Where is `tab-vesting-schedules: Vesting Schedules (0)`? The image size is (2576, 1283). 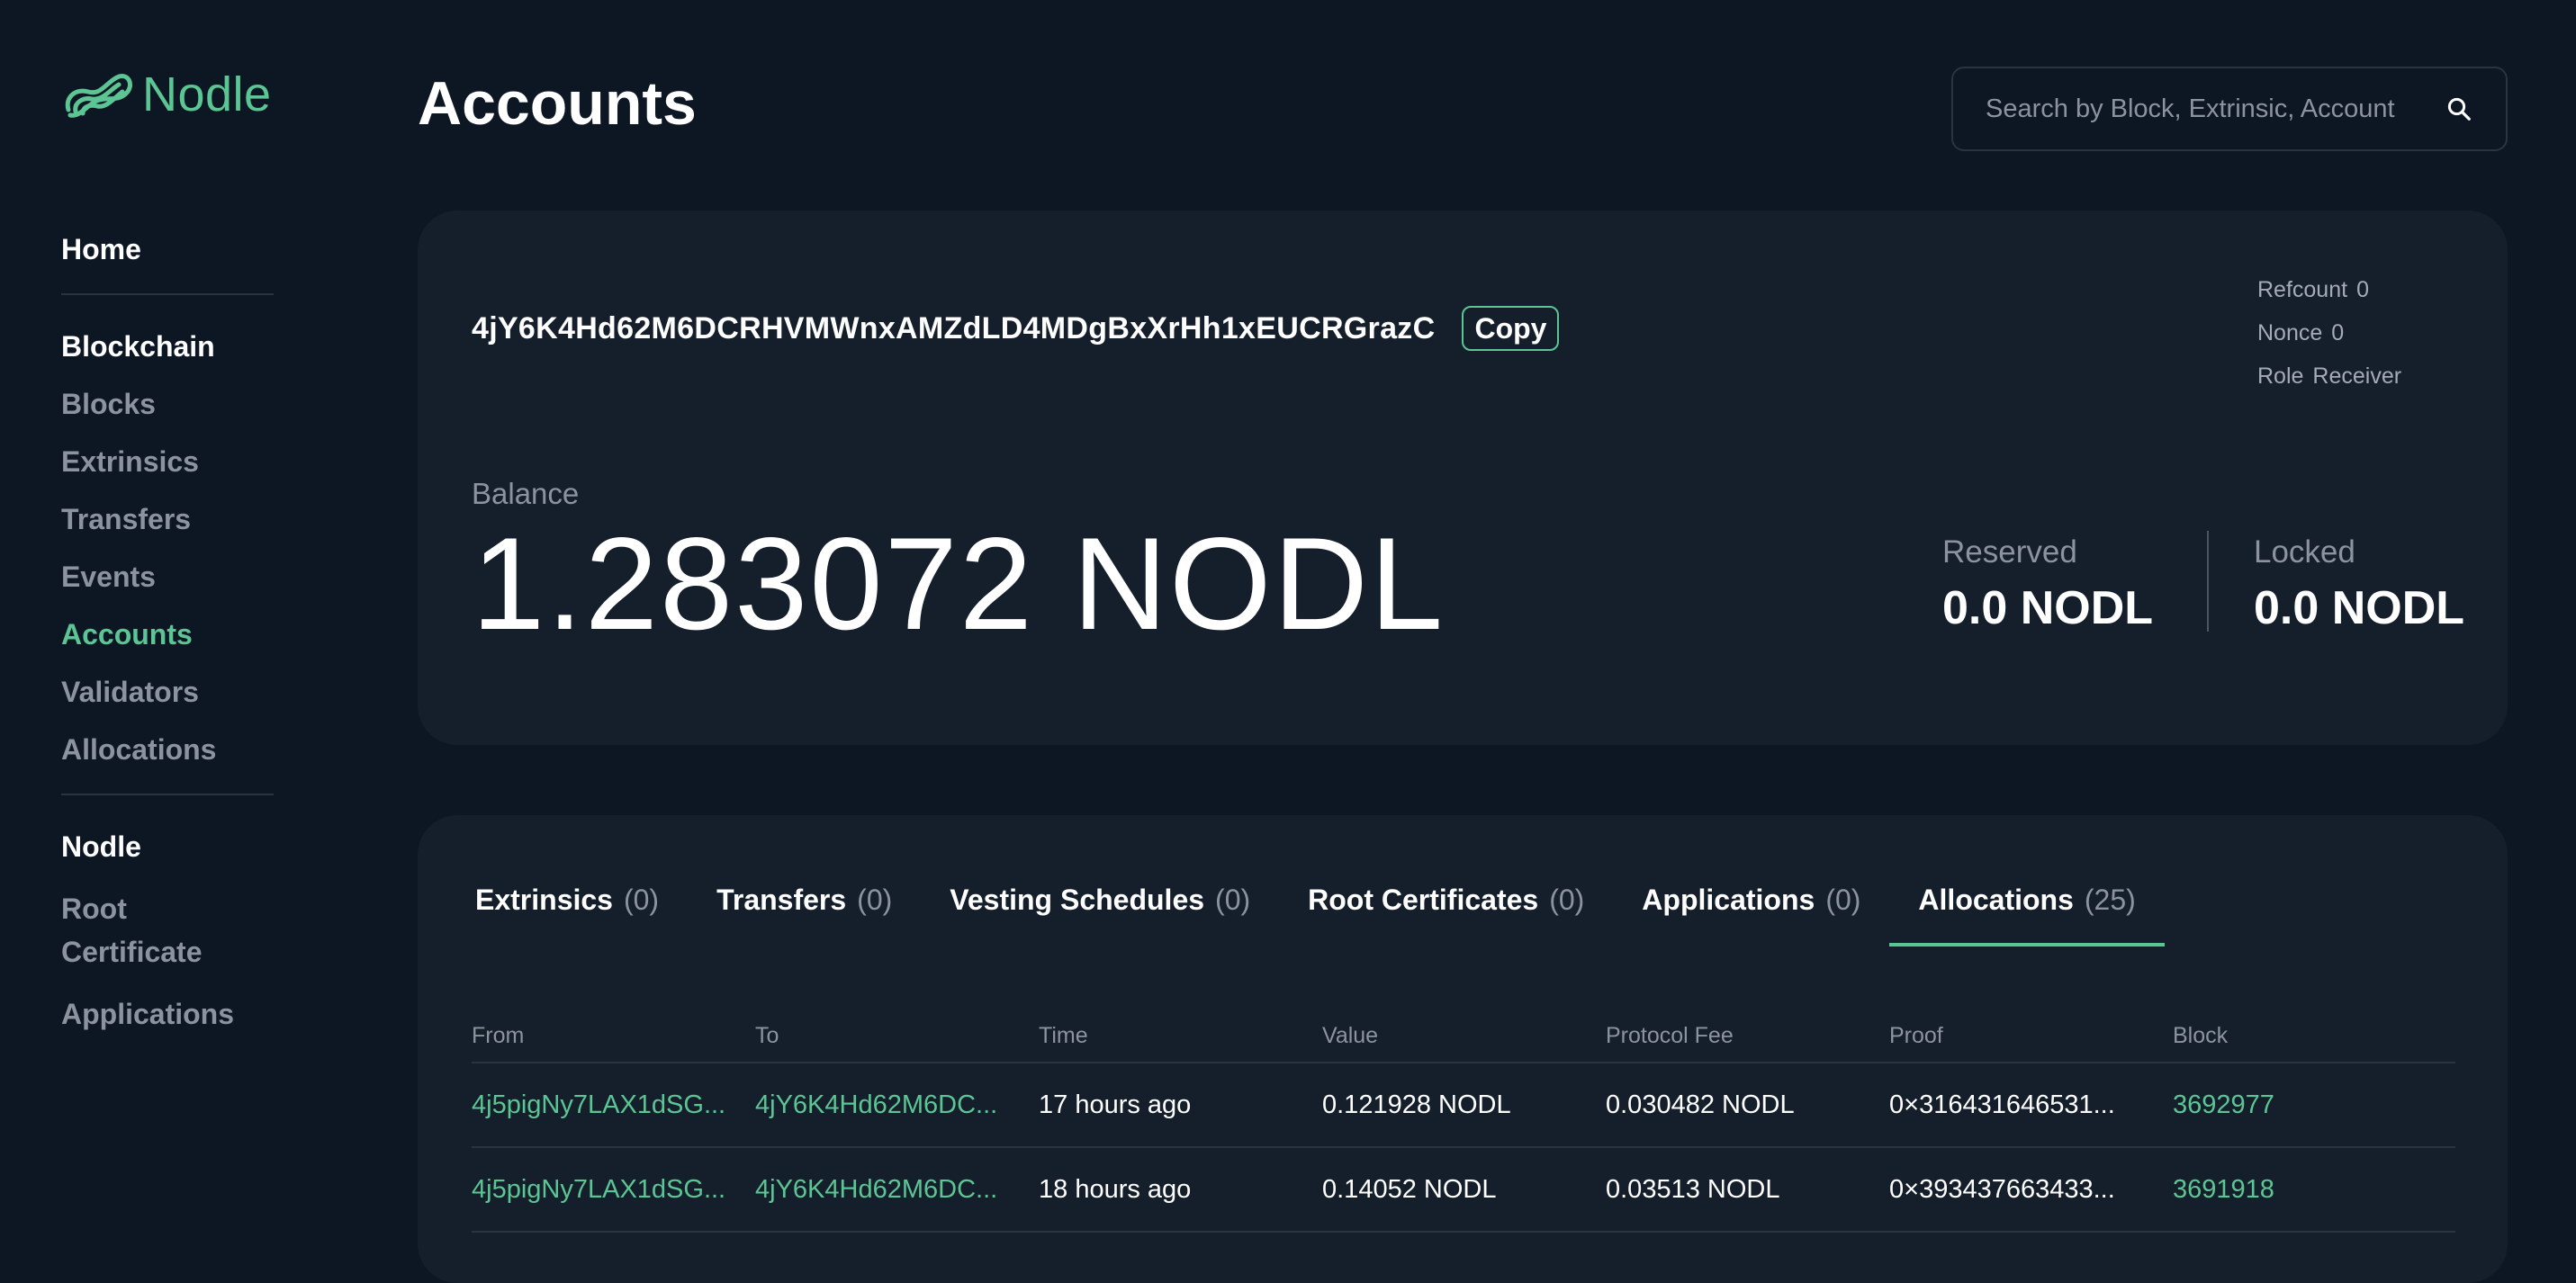
tab-vesting-schedules: Vesting Schedules (0) is located at coordinates (1100, 910).